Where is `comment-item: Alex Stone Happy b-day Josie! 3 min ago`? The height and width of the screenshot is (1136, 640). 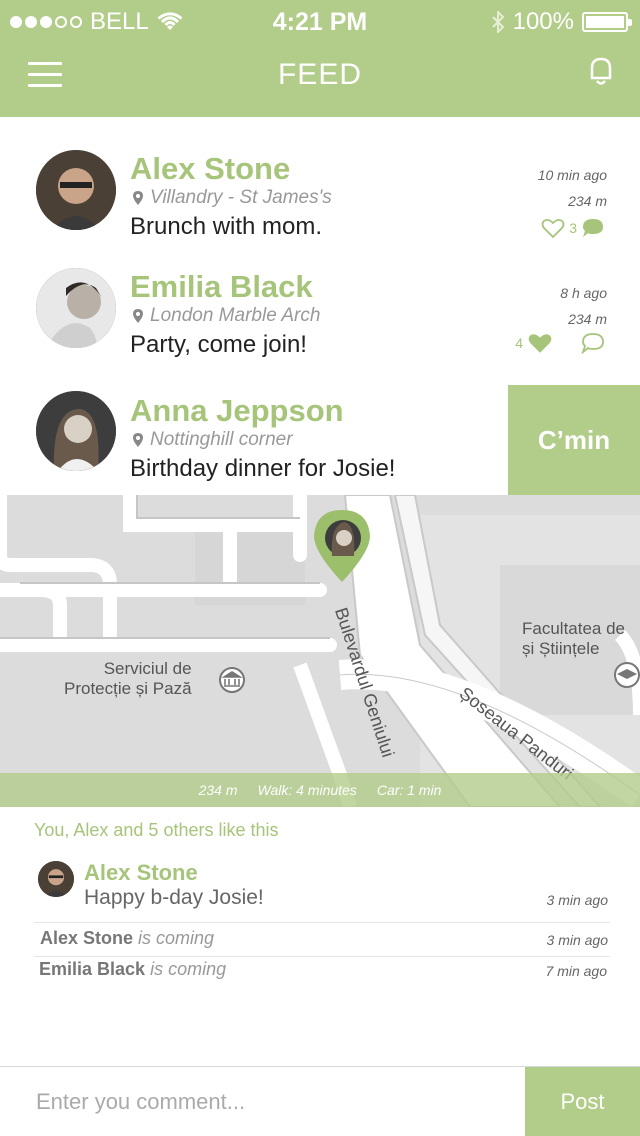 comment-item: Alex Stone Happy b-day Josie! 3 min ago is located at coordinates (322, 889).